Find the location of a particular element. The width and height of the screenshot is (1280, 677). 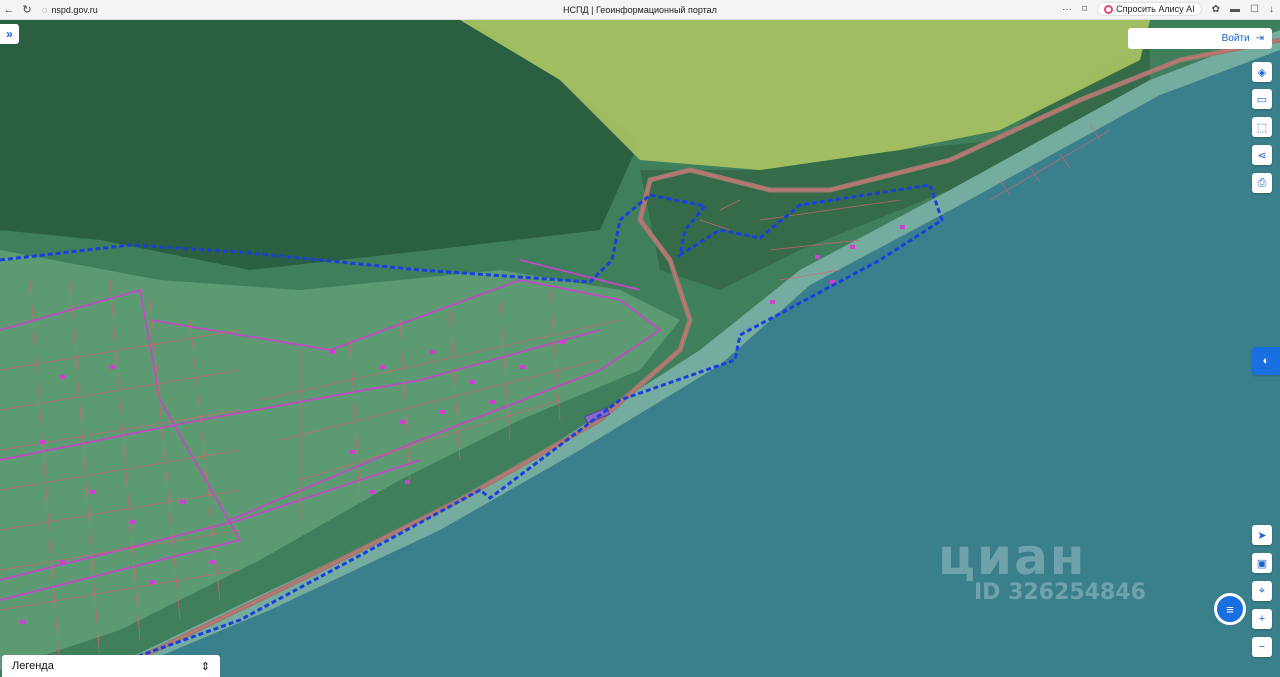

chat-icon: ≡ is located at coordinates (1230, 609).